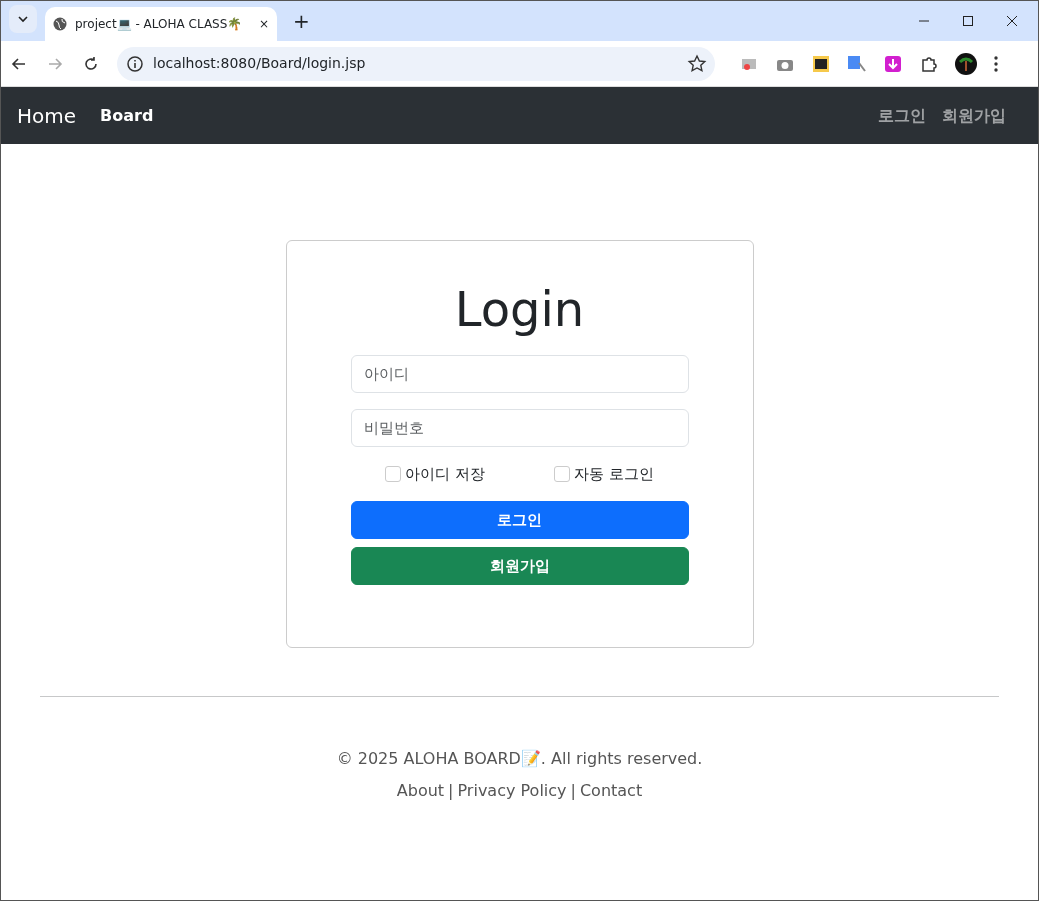  Describe the element at coordinates (135, 63) in the screenshot. I see `info-icon` at that location.